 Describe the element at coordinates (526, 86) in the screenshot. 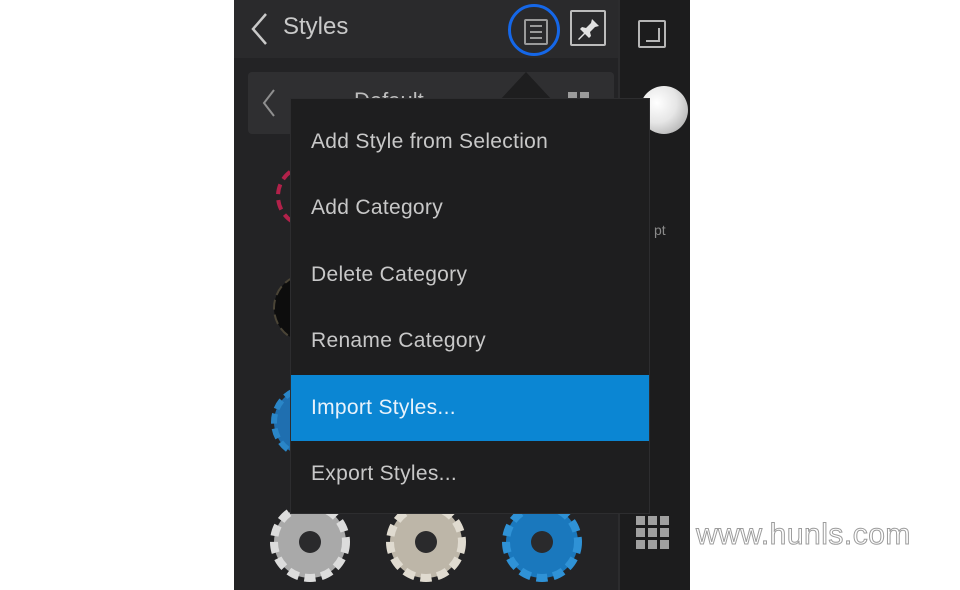

I see `dropdown-arrow` at that location.